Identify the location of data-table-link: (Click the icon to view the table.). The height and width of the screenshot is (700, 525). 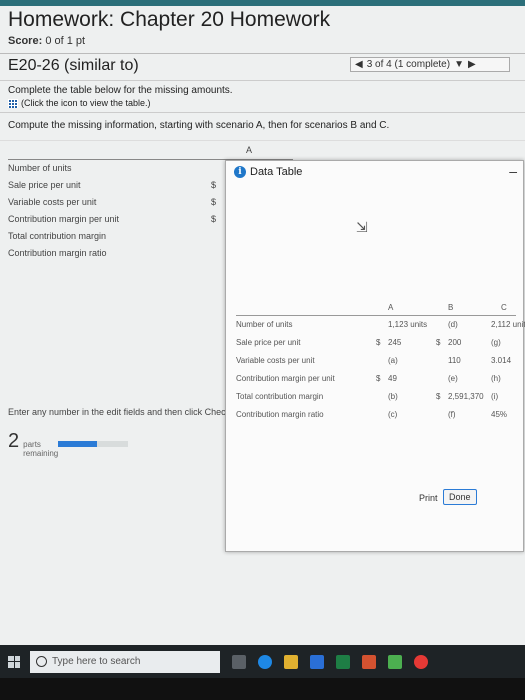
(79, 103).